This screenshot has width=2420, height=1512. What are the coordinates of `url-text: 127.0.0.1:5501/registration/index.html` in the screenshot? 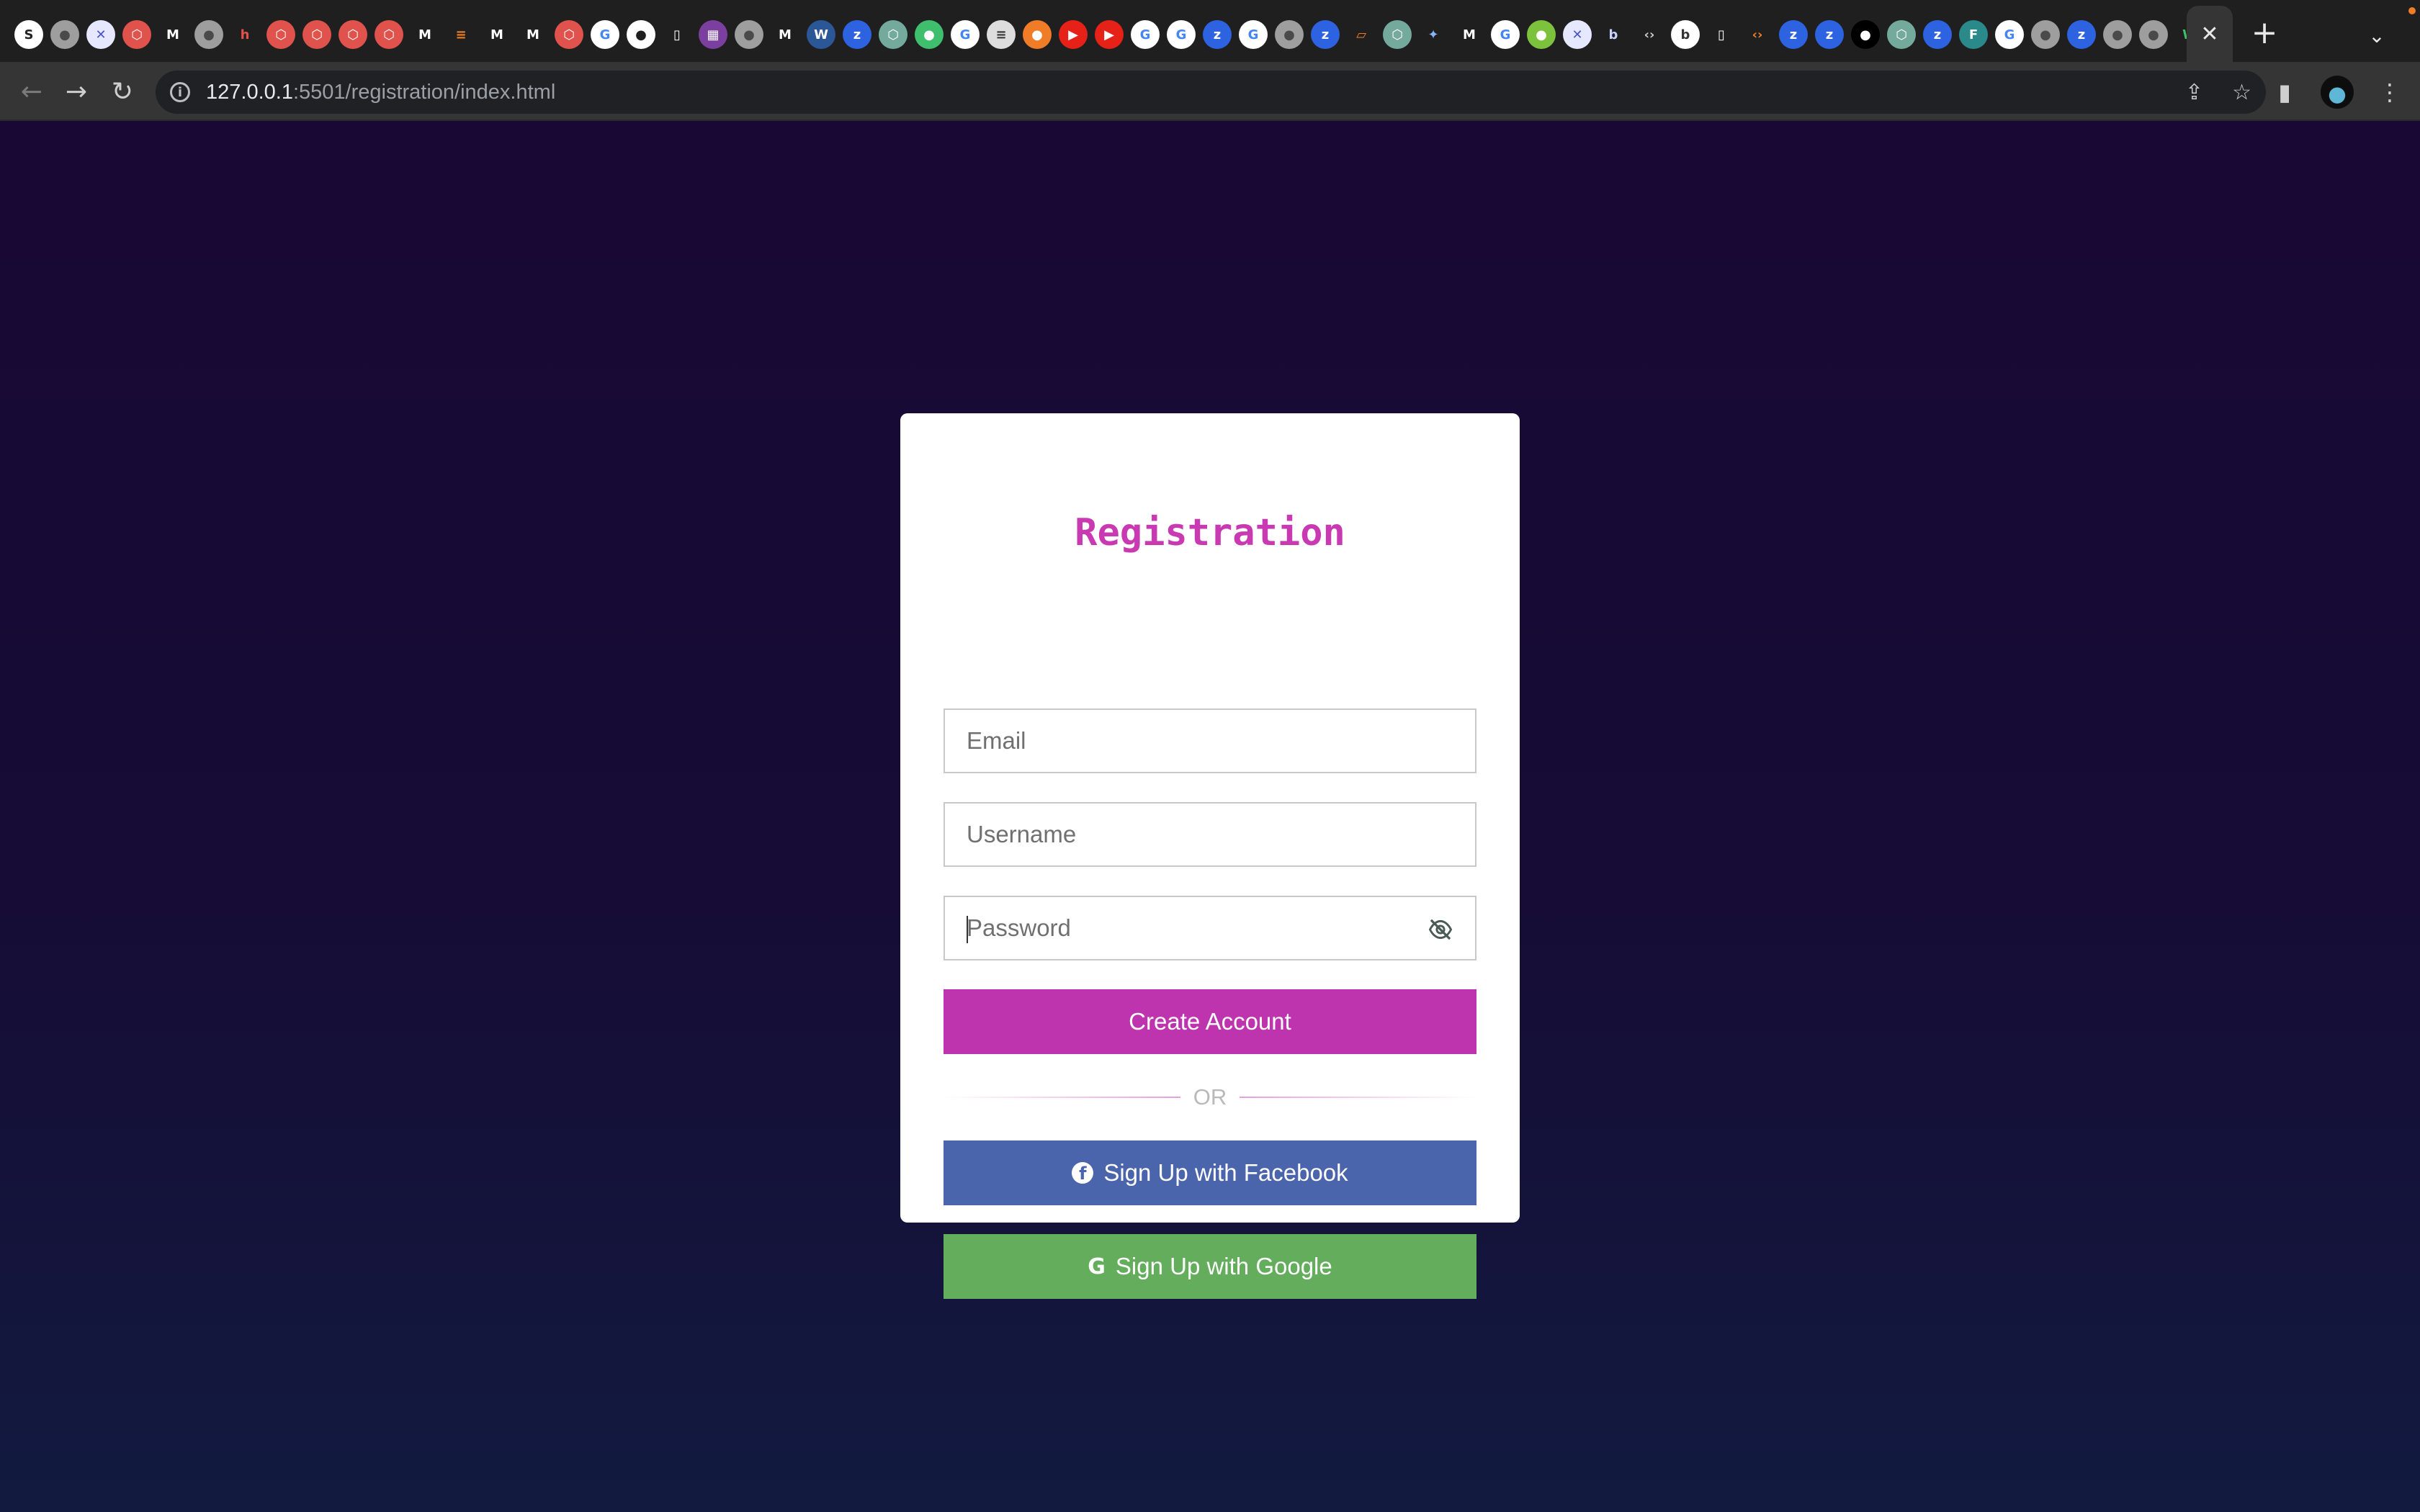 It's located at (380, 92).